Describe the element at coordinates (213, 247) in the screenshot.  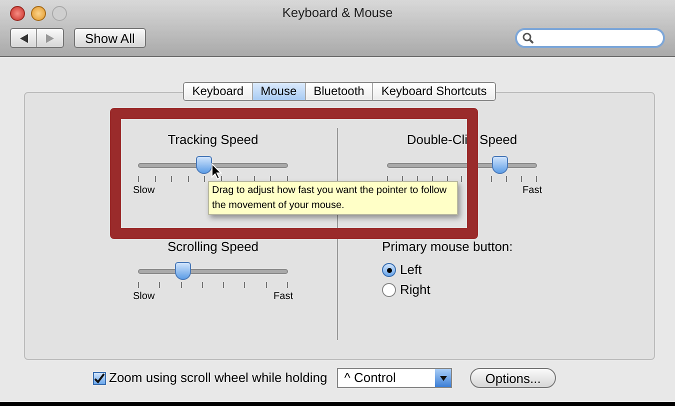
I see `scrolling-speed-label: Scrolling Speed` at that location.